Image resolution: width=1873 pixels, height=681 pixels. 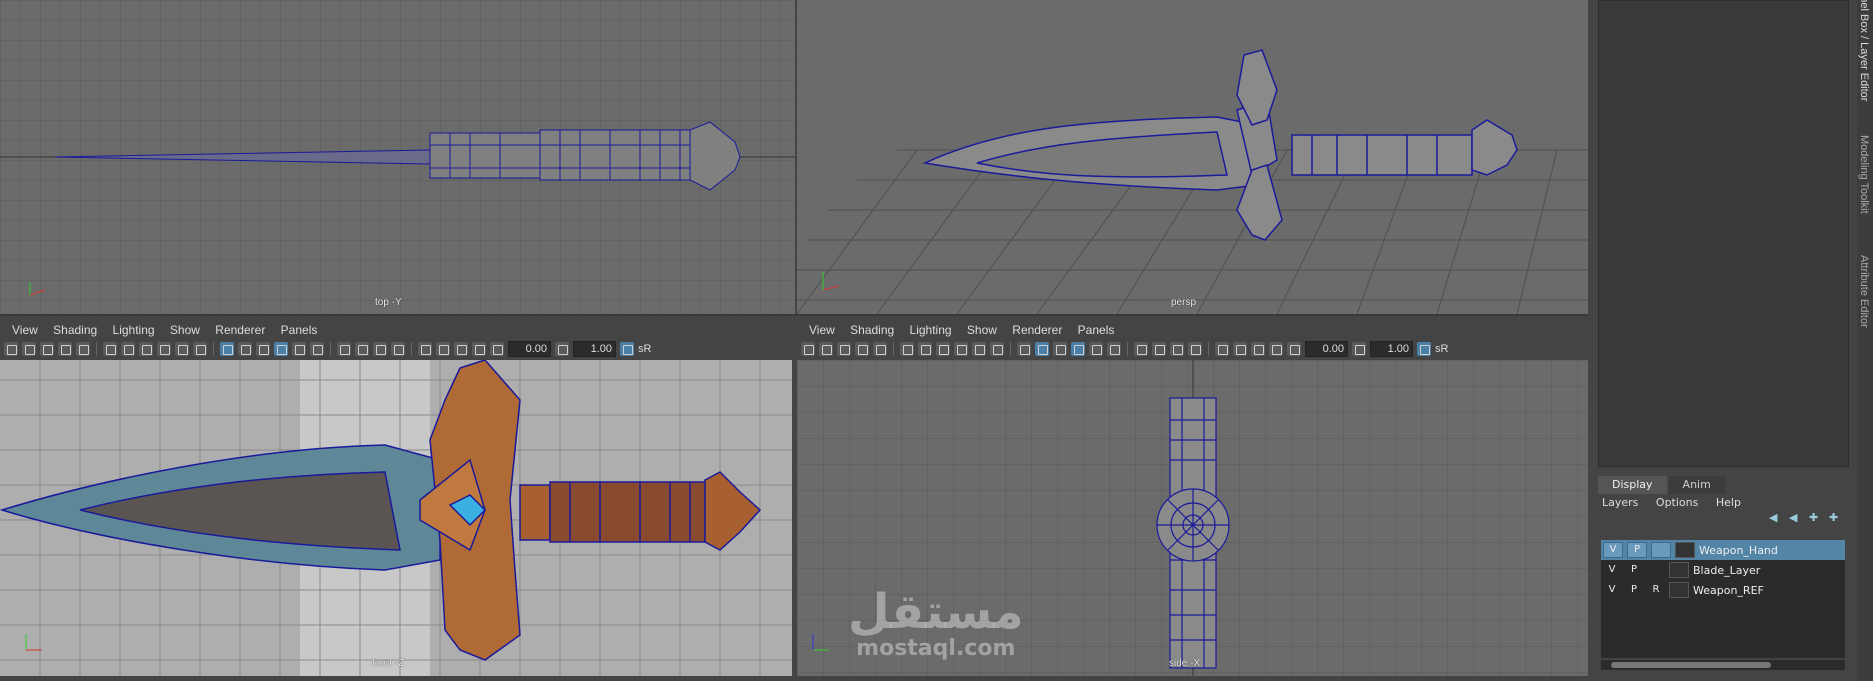 What do you see at coordinates (862, 349) in the screenshot?
I see `image-plane-icon` at bounding box center [862, 349].